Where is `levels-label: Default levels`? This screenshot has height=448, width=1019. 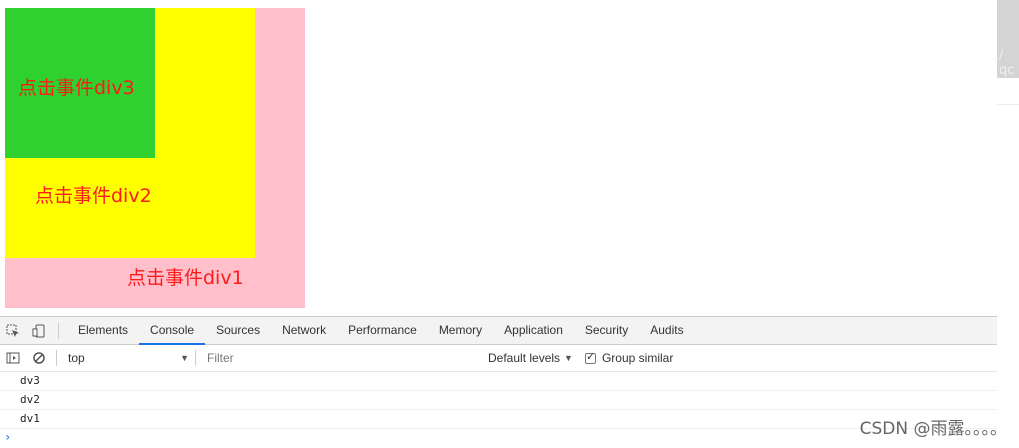 levels-label: Default levels is located at coordinates (524, 358).